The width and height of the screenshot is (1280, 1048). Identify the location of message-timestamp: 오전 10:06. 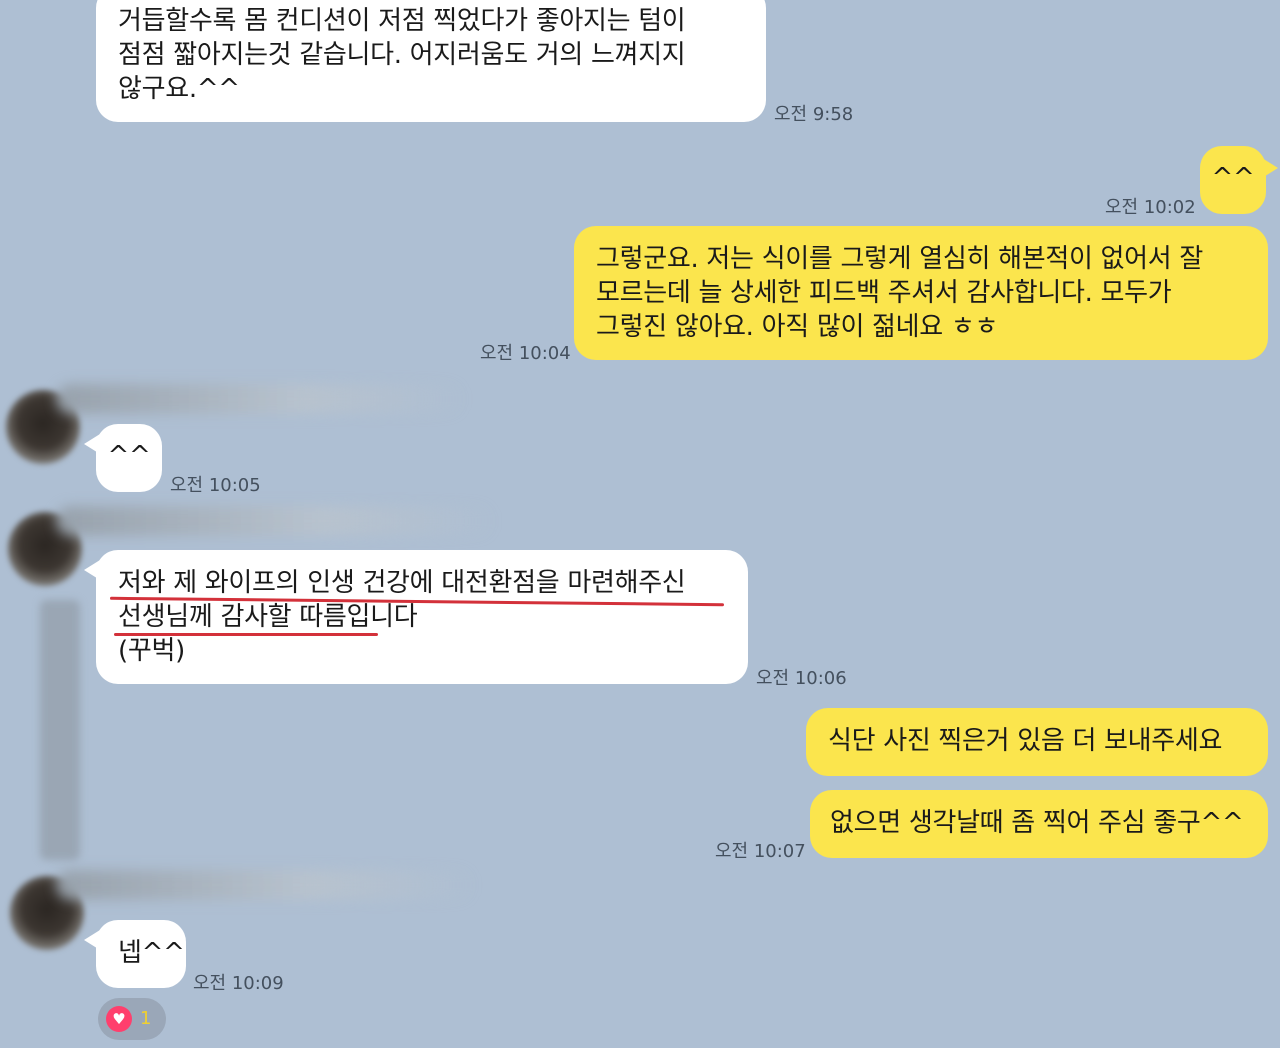
(801, 678).